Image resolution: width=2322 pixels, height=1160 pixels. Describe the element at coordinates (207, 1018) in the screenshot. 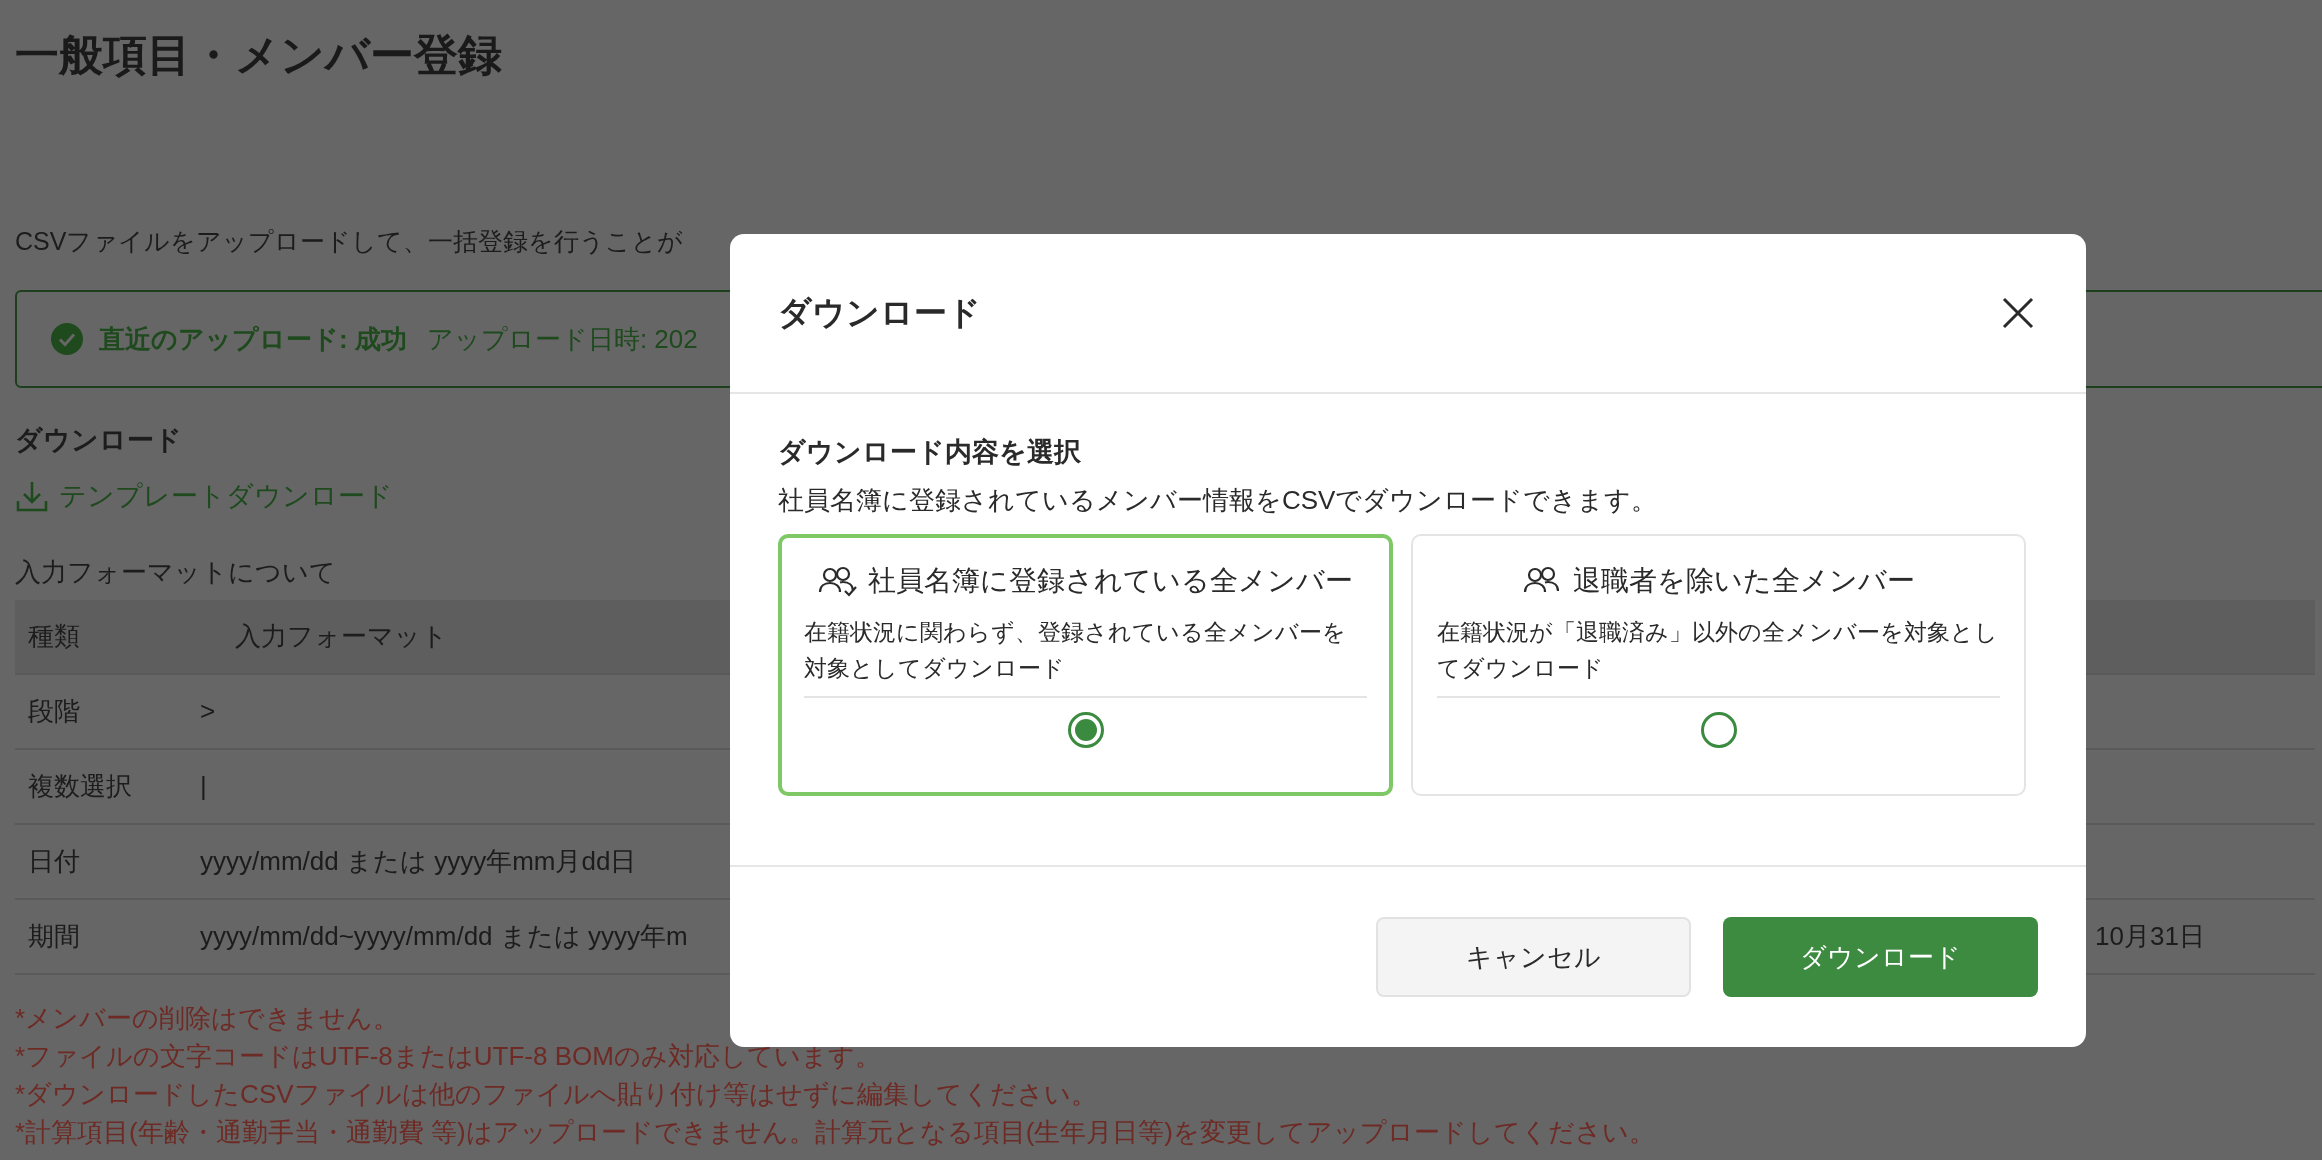

I see `note-text: *メンバーの削除はできません。` at that location.